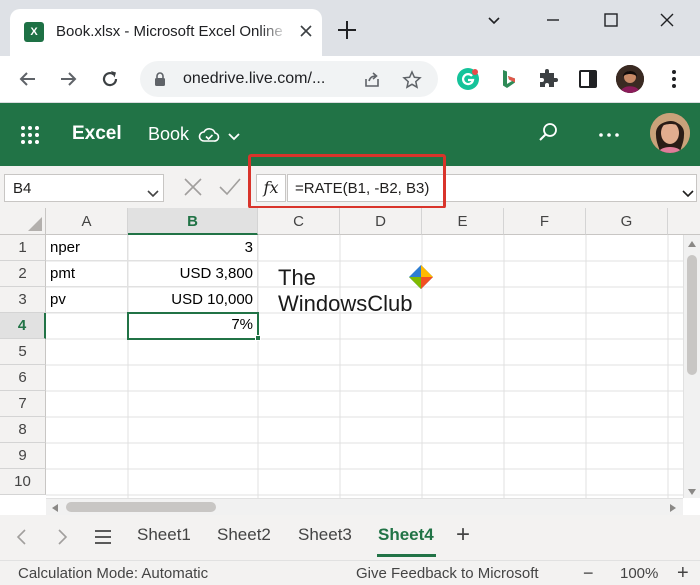  Describe the element at coordinates (160, 79) in the screenshot. I see `lock-icon` at that location.